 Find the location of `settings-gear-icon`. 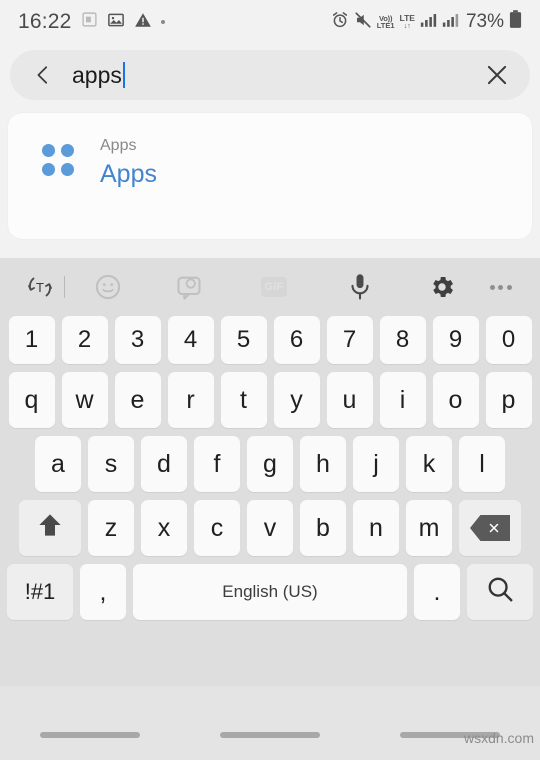

settings-gear-icon is located at coordinates (442, 287).